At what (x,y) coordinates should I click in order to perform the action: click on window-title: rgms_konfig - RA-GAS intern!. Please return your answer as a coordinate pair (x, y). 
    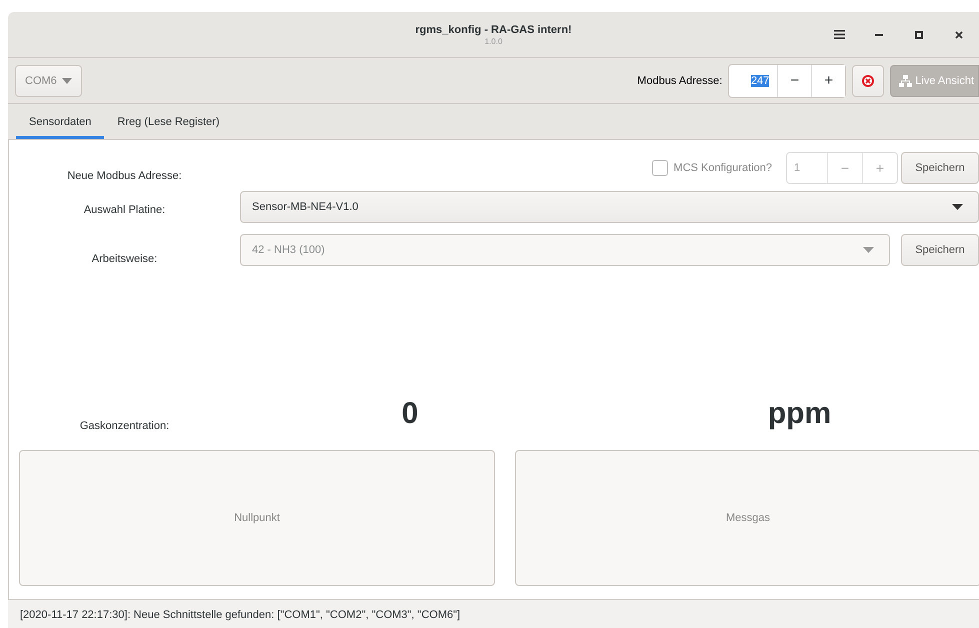
    Looking at the image, I should click on (493, 30).